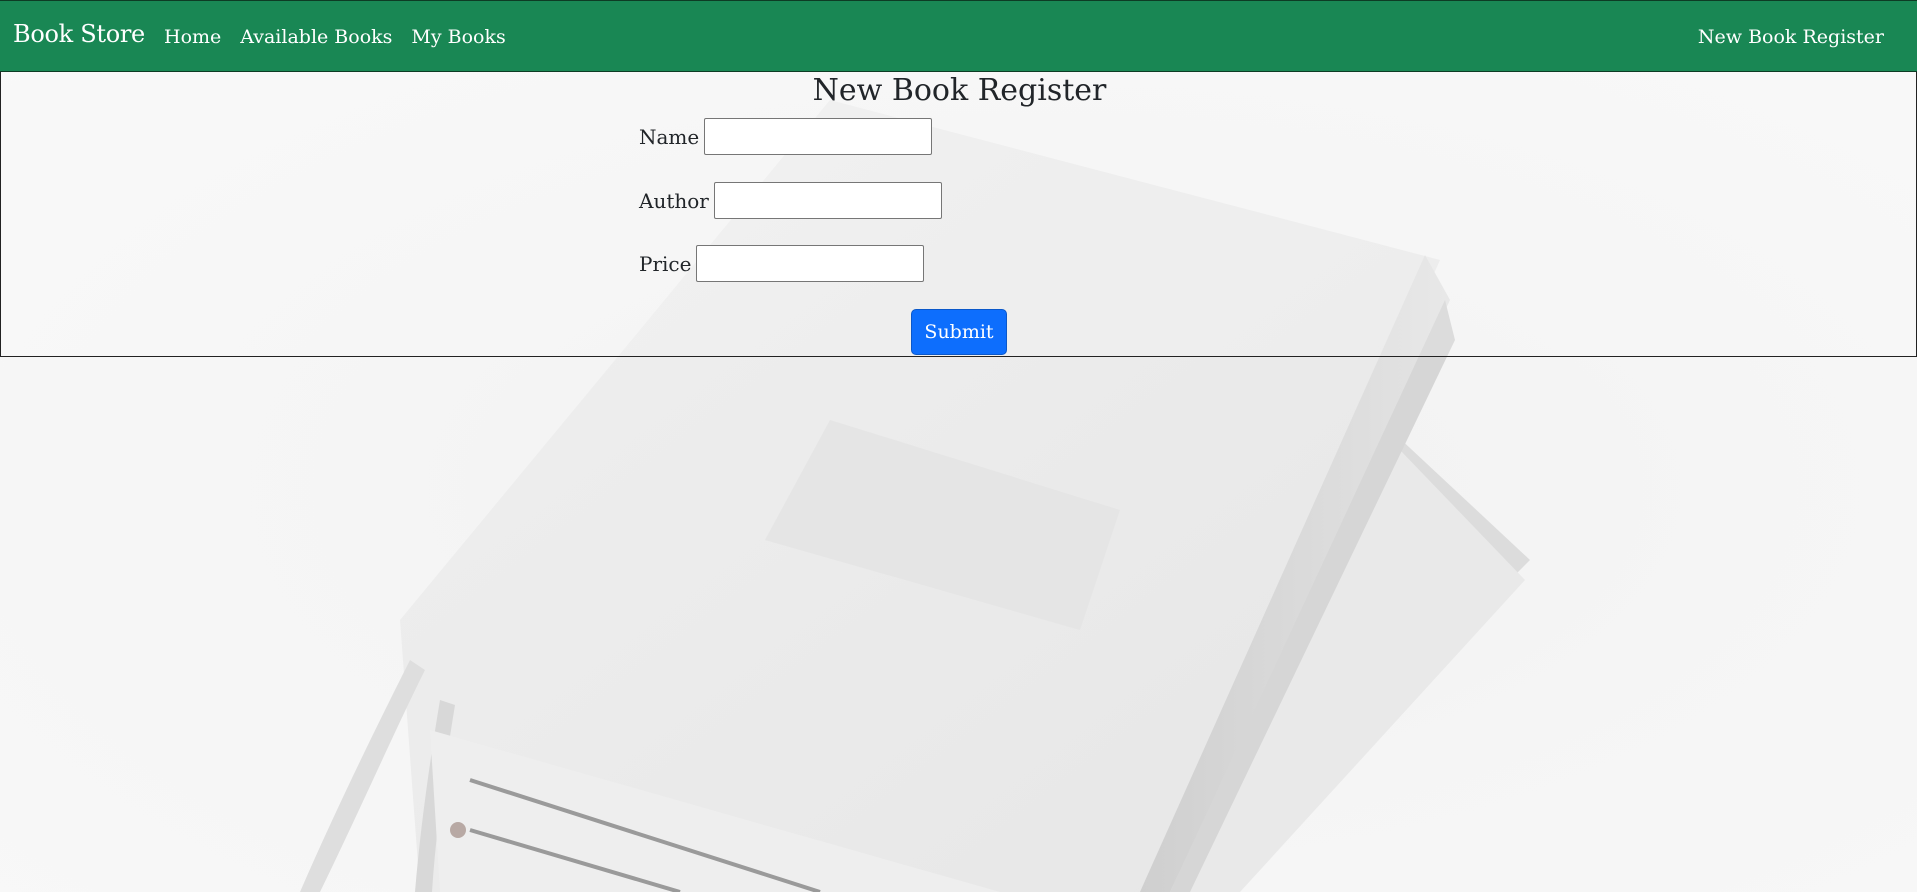  I want to click on name-label: Name, so click(669, 136).